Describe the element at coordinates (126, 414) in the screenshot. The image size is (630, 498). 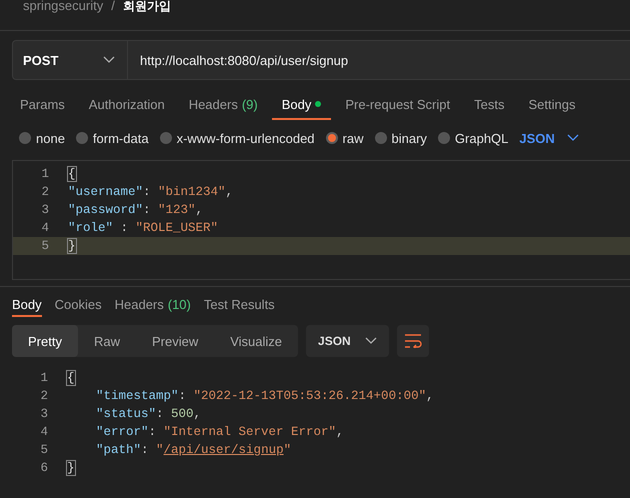
I see `json-key: "status"` at that location.